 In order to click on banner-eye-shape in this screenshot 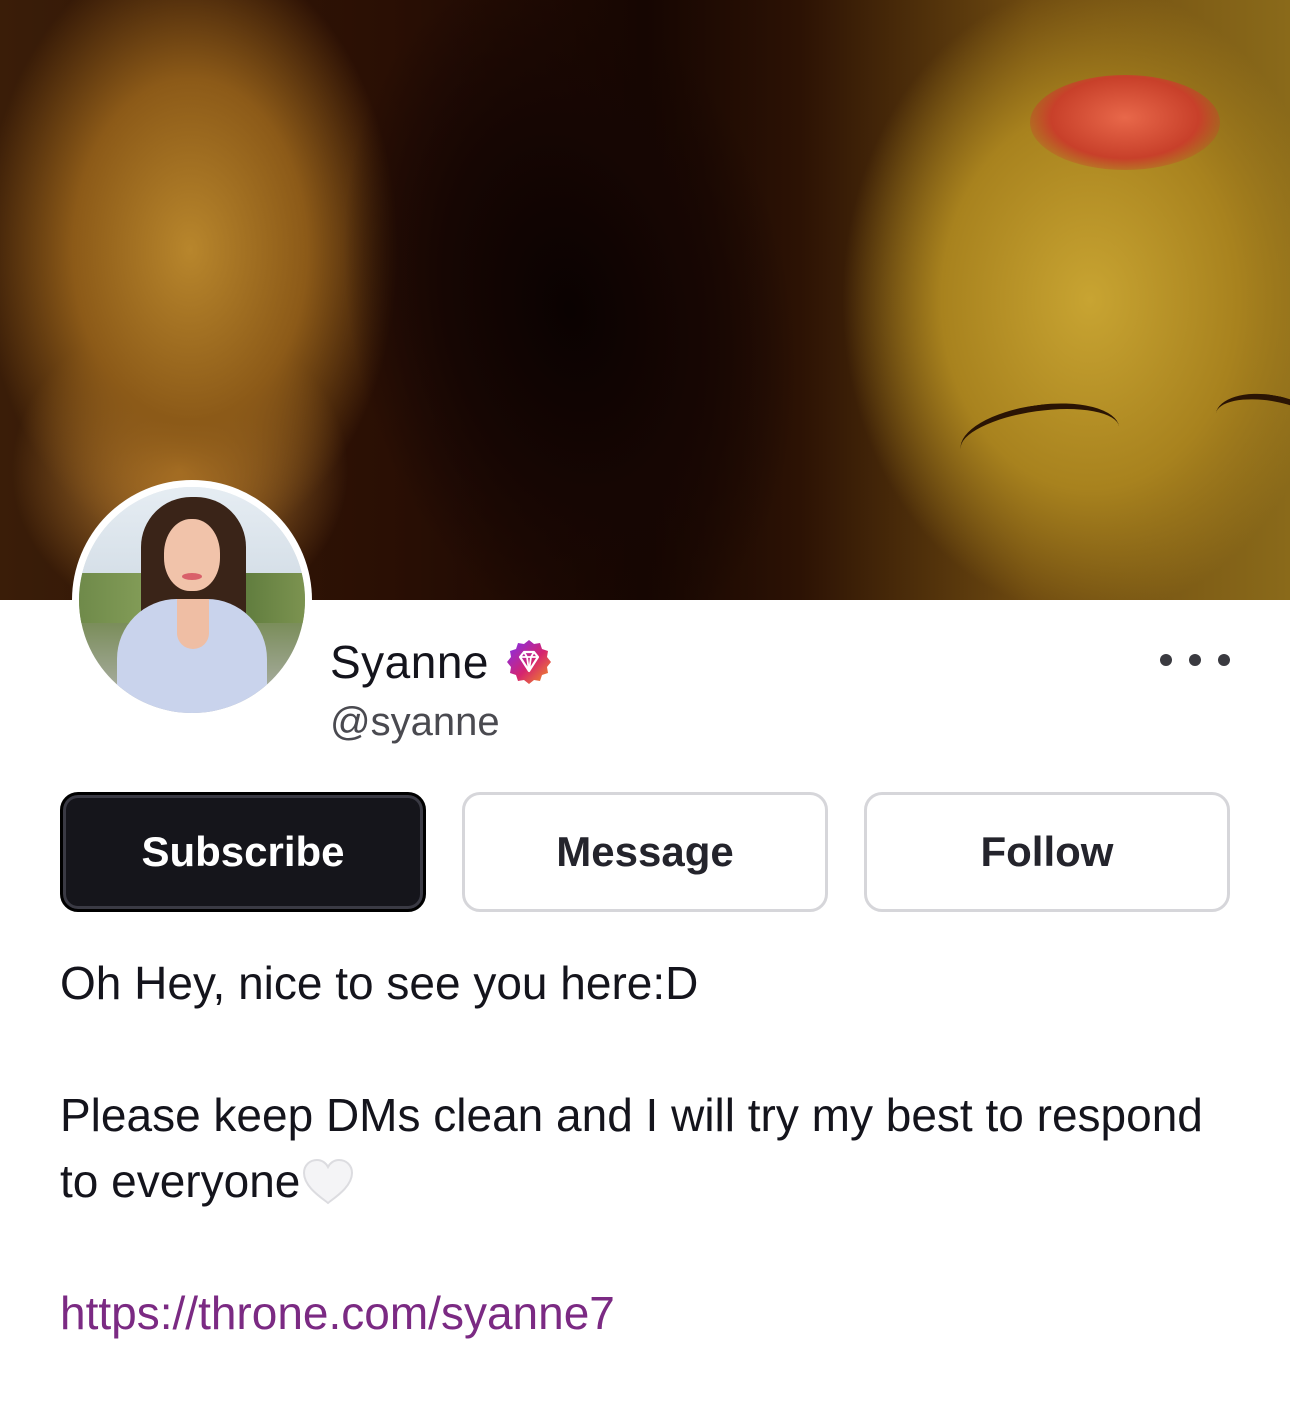, I will do `click(1040, 438)`.